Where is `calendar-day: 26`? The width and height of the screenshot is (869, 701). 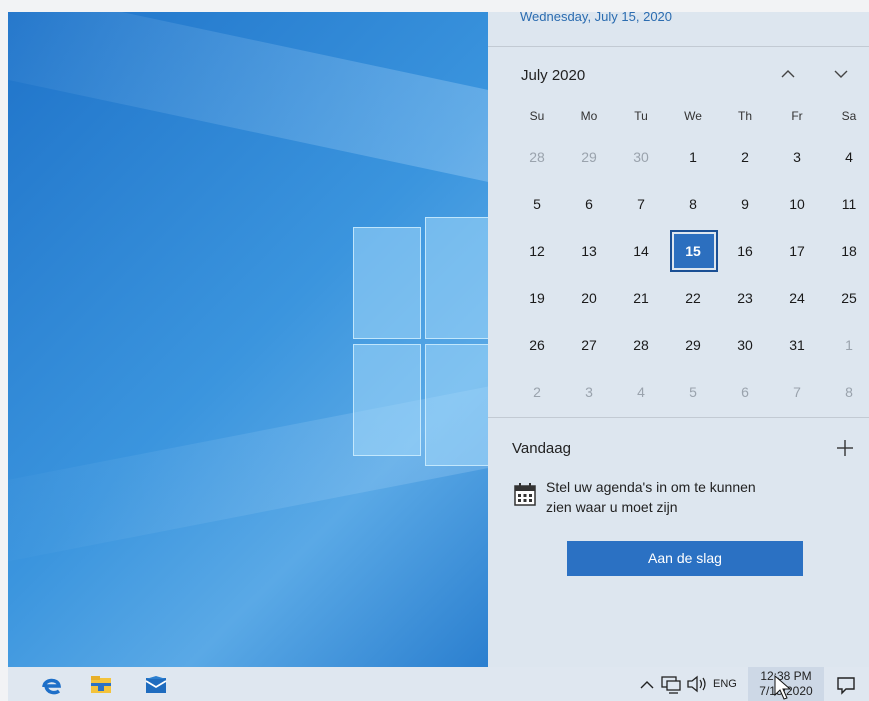
calendar-day: 26 is located at coordinates (537, 345).